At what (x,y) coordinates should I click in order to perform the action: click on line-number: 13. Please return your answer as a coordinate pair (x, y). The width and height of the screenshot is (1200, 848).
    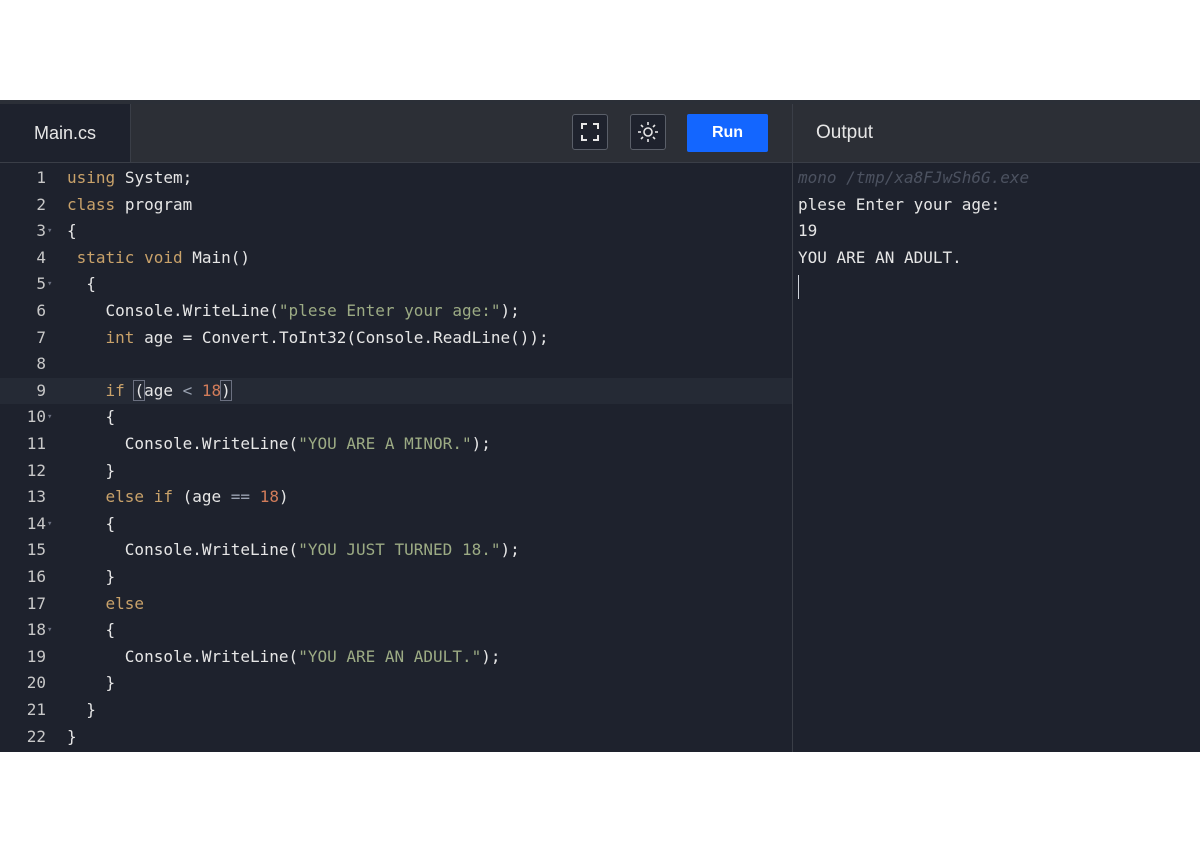
    Looking at the image, I should click on (36, 497).